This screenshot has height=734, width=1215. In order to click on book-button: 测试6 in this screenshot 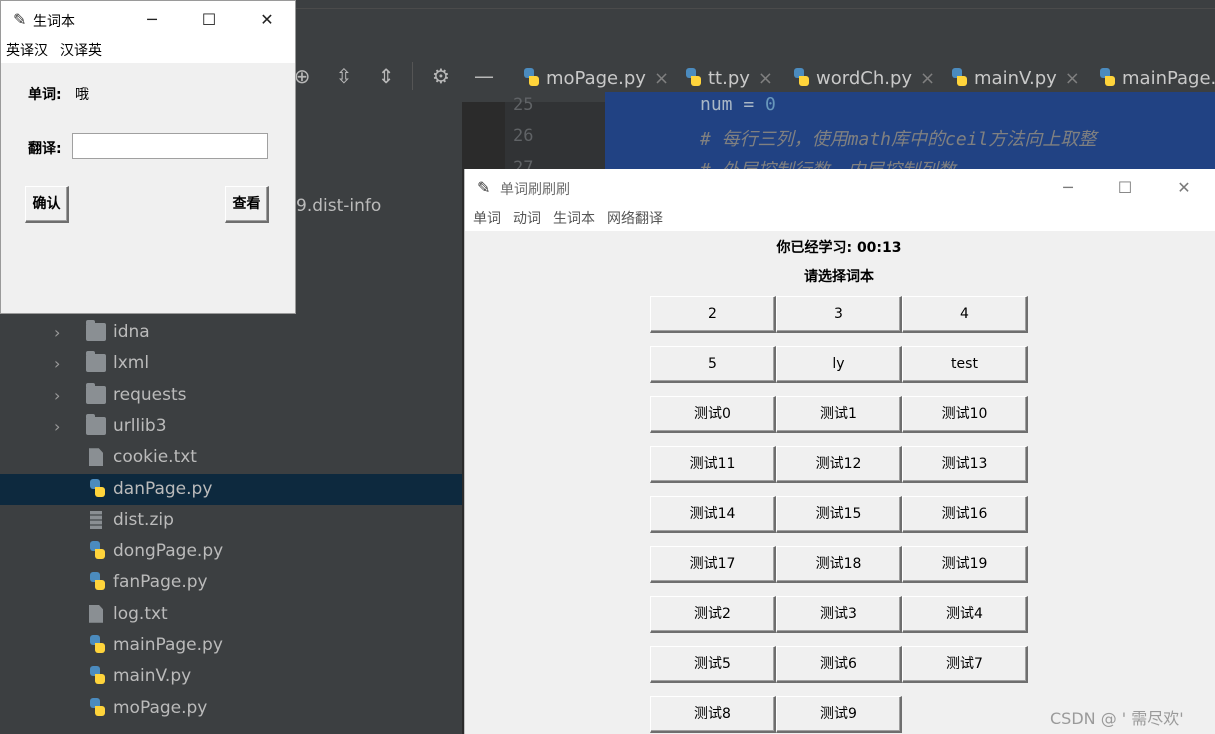, I will do `click(839, 664)`.